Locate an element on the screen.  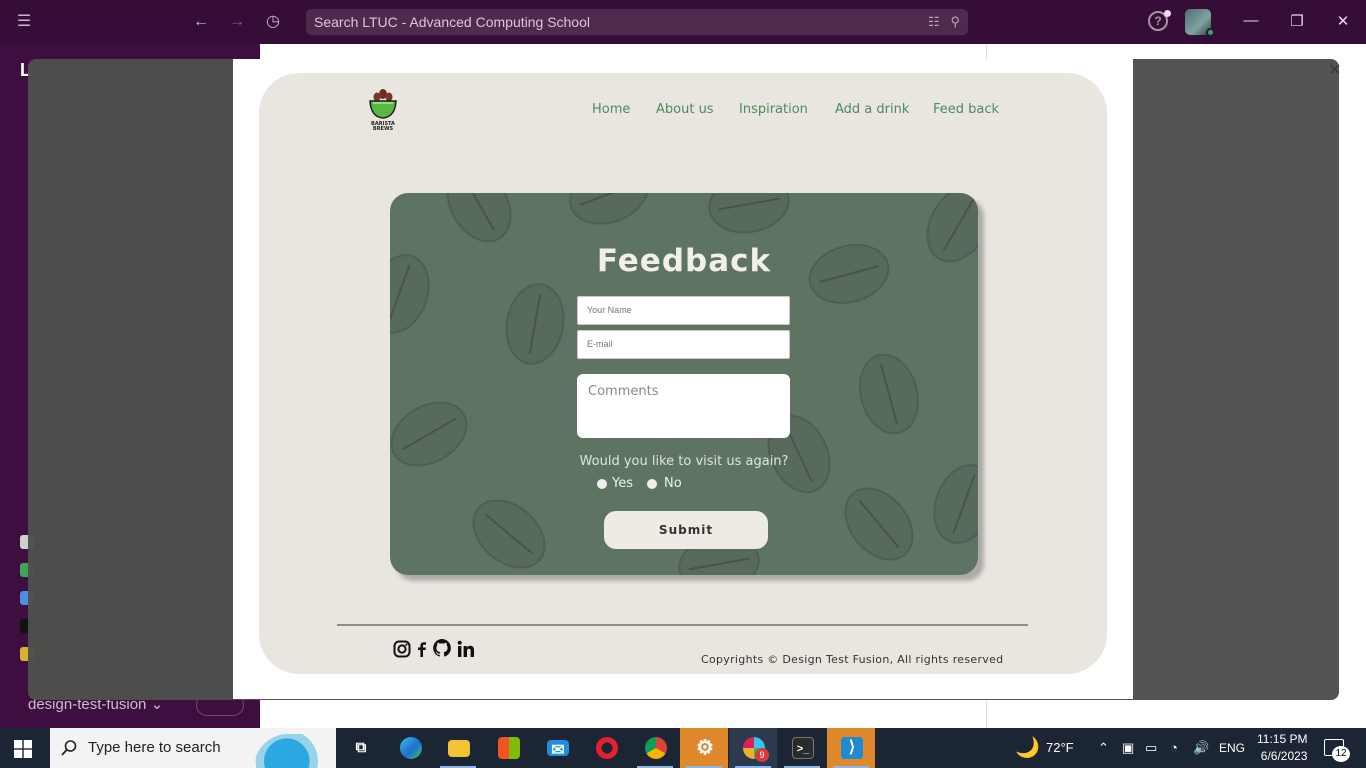
search-icon: ⚲ is located at coordinates (955, 21).